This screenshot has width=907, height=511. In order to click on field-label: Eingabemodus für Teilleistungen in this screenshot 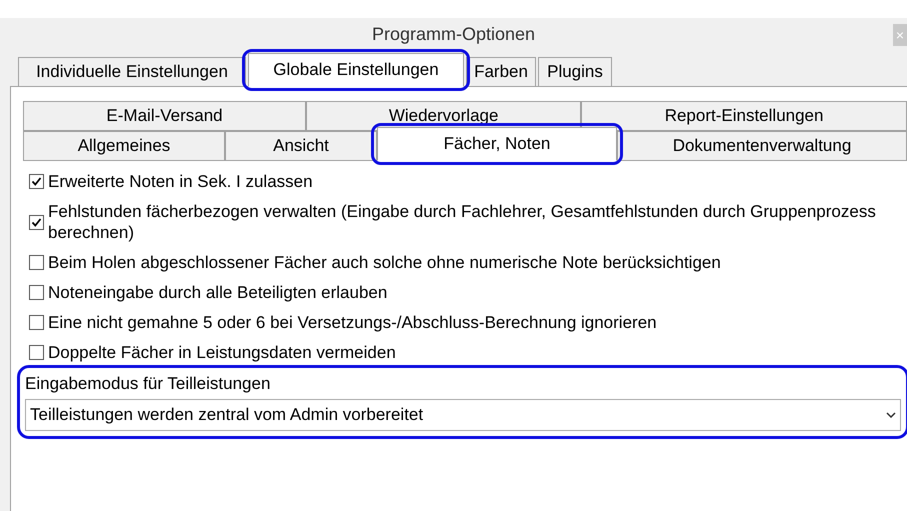, I will do `click(148, 384)`.